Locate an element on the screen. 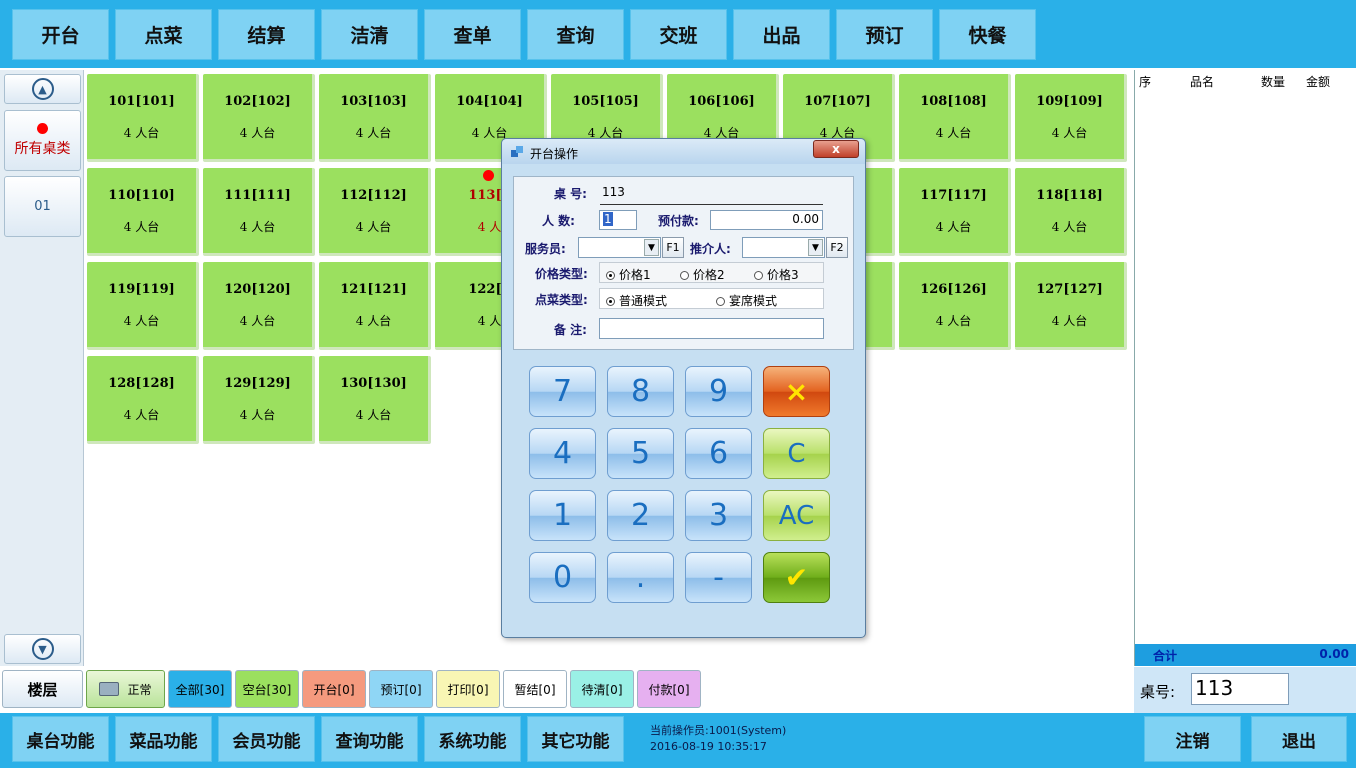 The height and width of the screenshot is (768, 1356). key-2-button: 2 is located at coordinates (640, 515).